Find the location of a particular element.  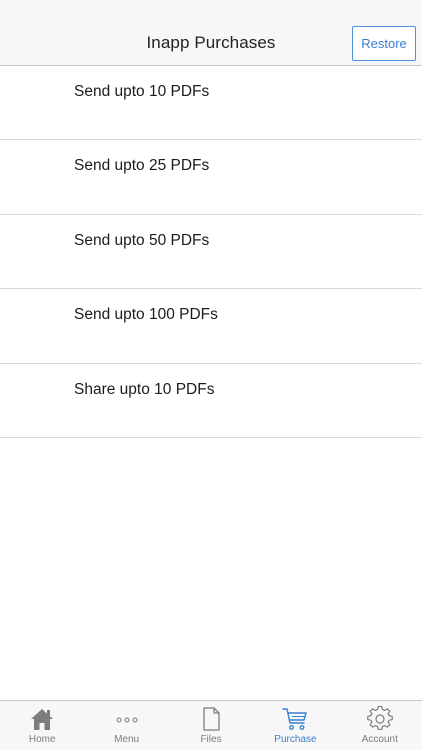

tab-menu: Menu is located at coordinates (126, 725).